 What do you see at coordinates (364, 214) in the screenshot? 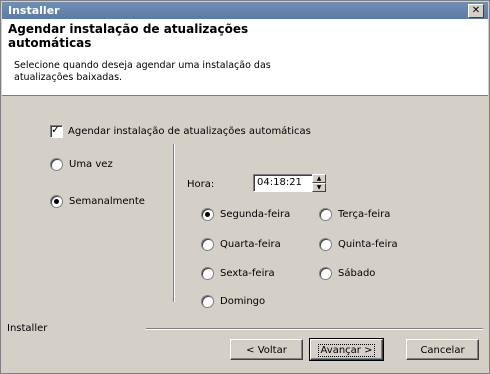
I see `radio-label: Terça-feira` at bounding box center [364, 214].